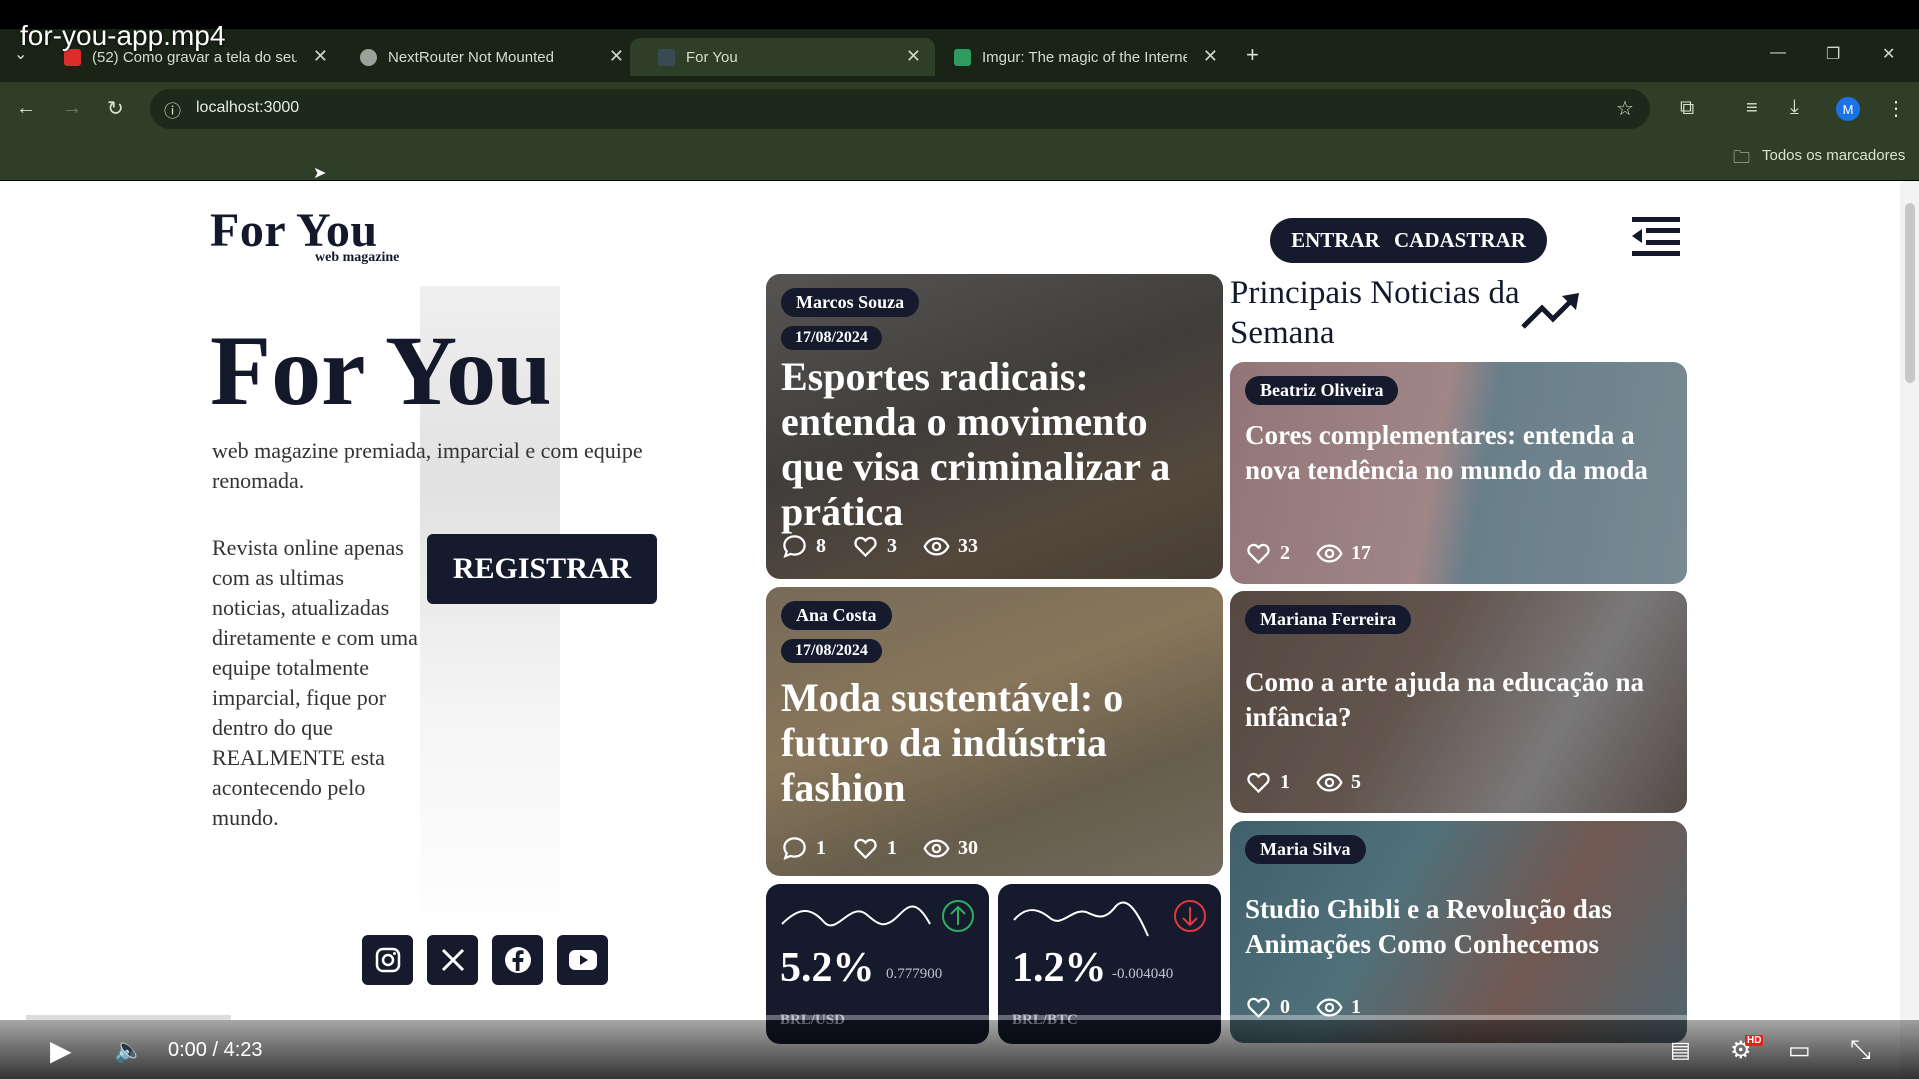  I want to click on video-time: 0:00 / 4:23, so click(215, 1050).